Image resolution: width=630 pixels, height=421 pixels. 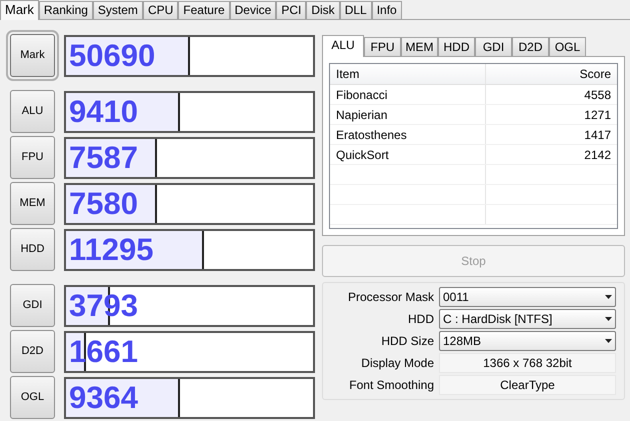 What do you see at coordinates (204, 10) in the screenshot?
I see `tab: Feature` at bounding box center [204, 10].